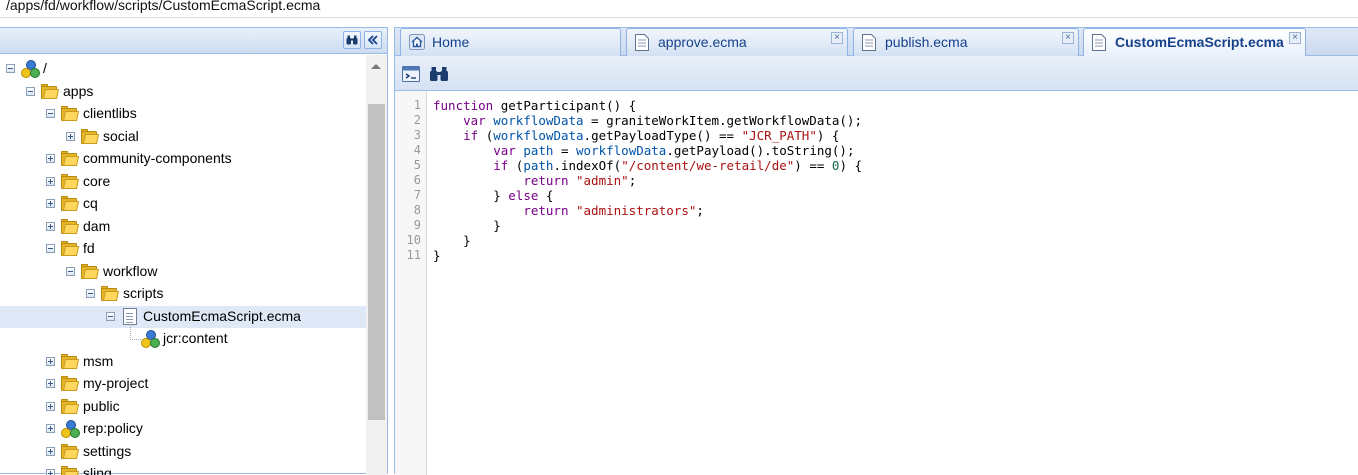 The width and height of the screenshot is (1358, 475). I want to click on tab-approve-ecma: approve.ecma ×, so click(737, 42).